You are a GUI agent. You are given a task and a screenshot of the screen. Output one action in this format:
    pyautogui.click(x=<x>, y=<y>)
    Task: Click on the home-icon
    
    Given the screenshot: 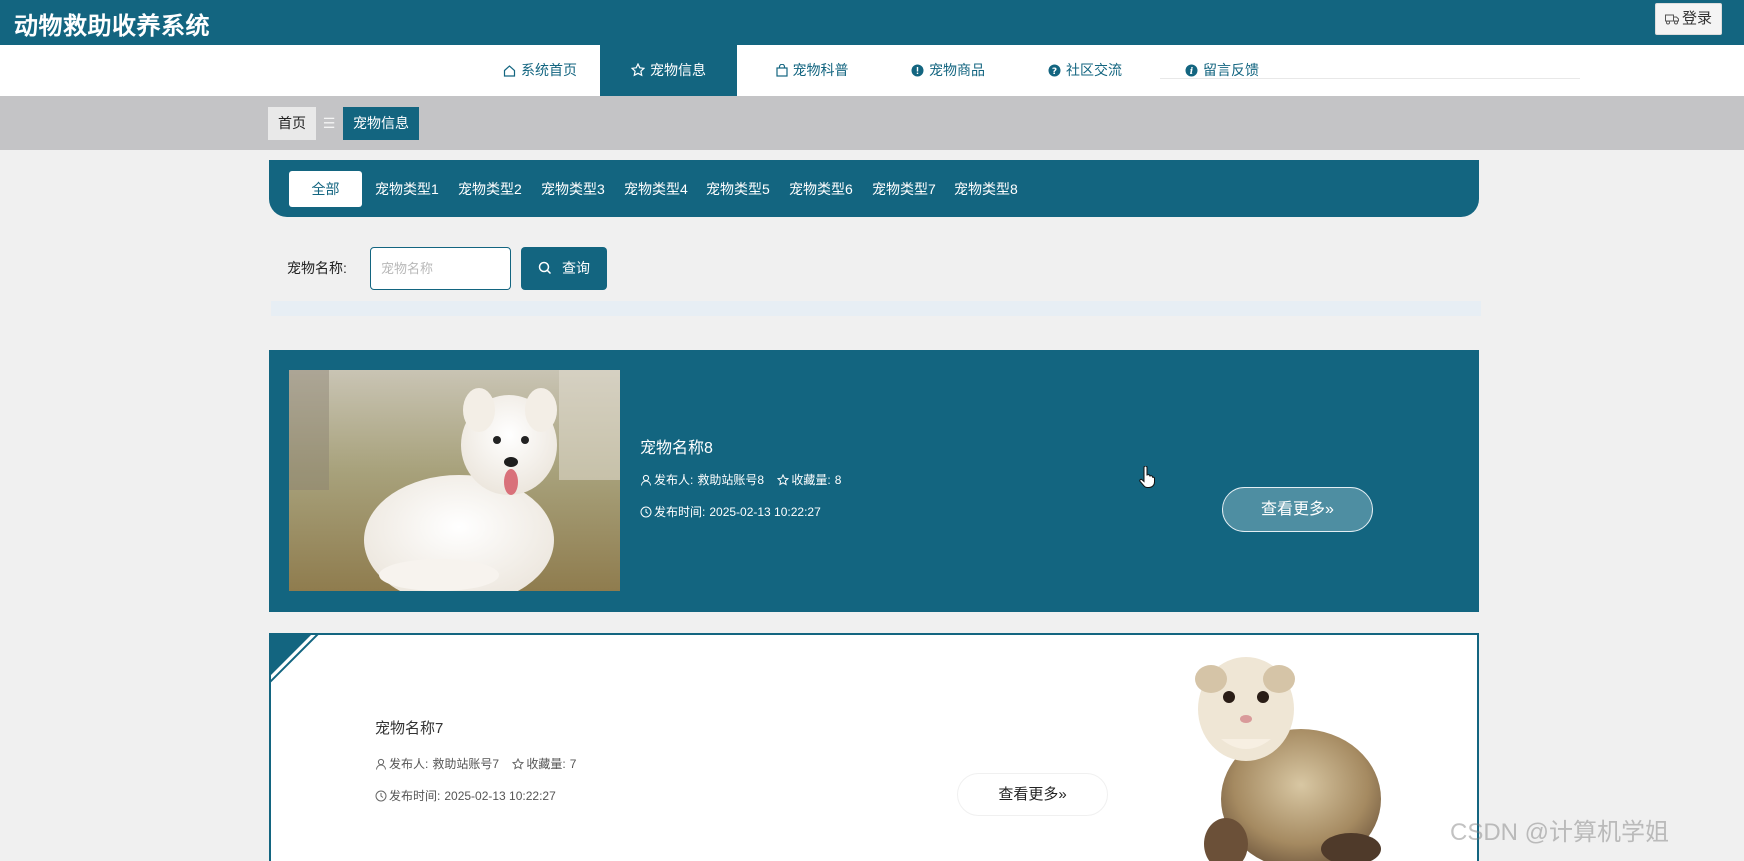 What is the action you would take?
    pyautogui.click(x=509, y=71)
    